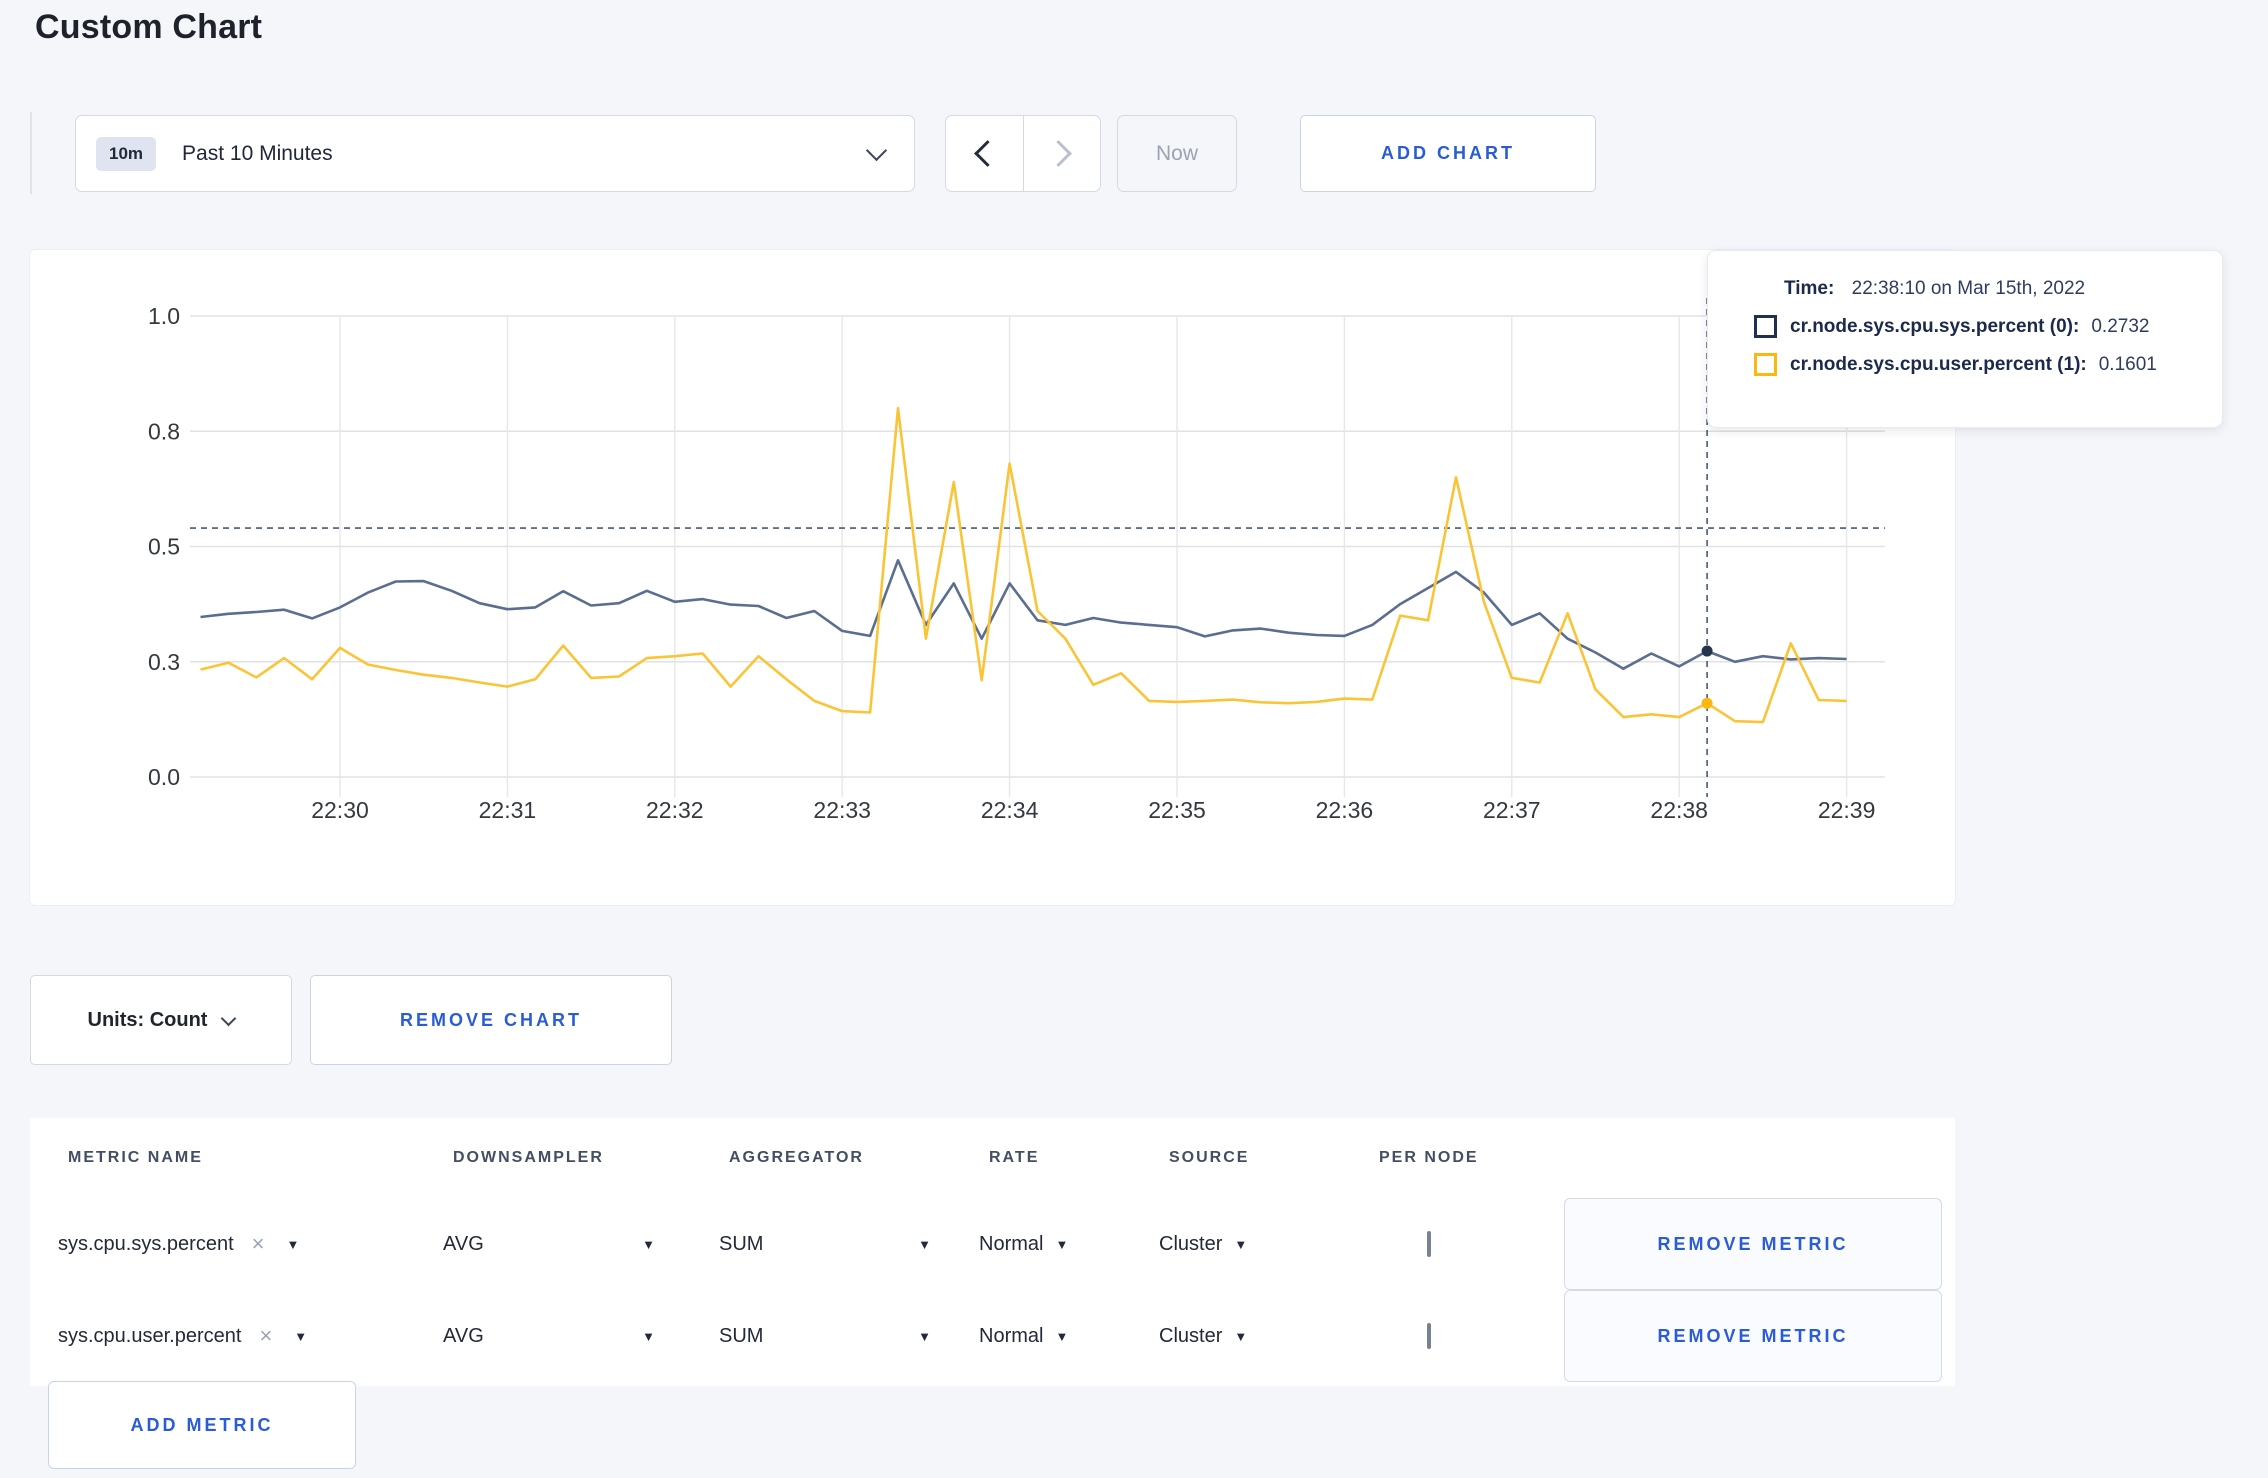  Describe the element at coordinates (987, 153) in the screenshot. I see `chevron-left-icon` at that location.